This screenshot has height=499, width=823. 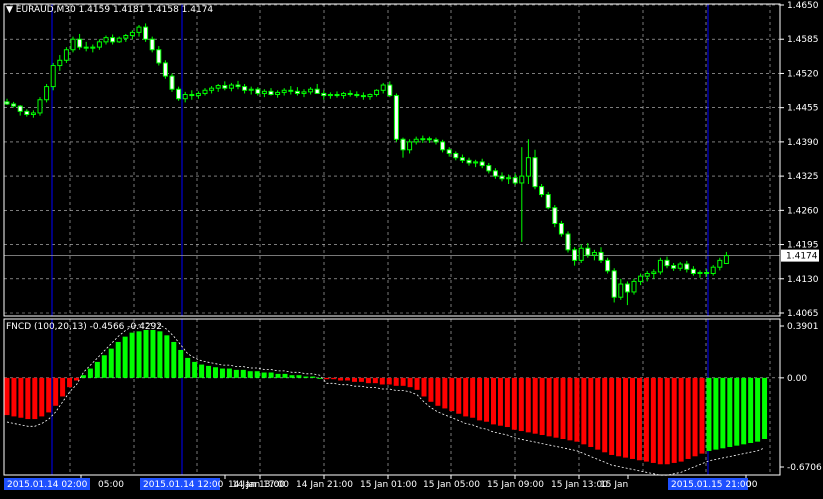 I want to click on highlighted-time-label: 2015.01.15 21:00, so click(x=711, y=485).